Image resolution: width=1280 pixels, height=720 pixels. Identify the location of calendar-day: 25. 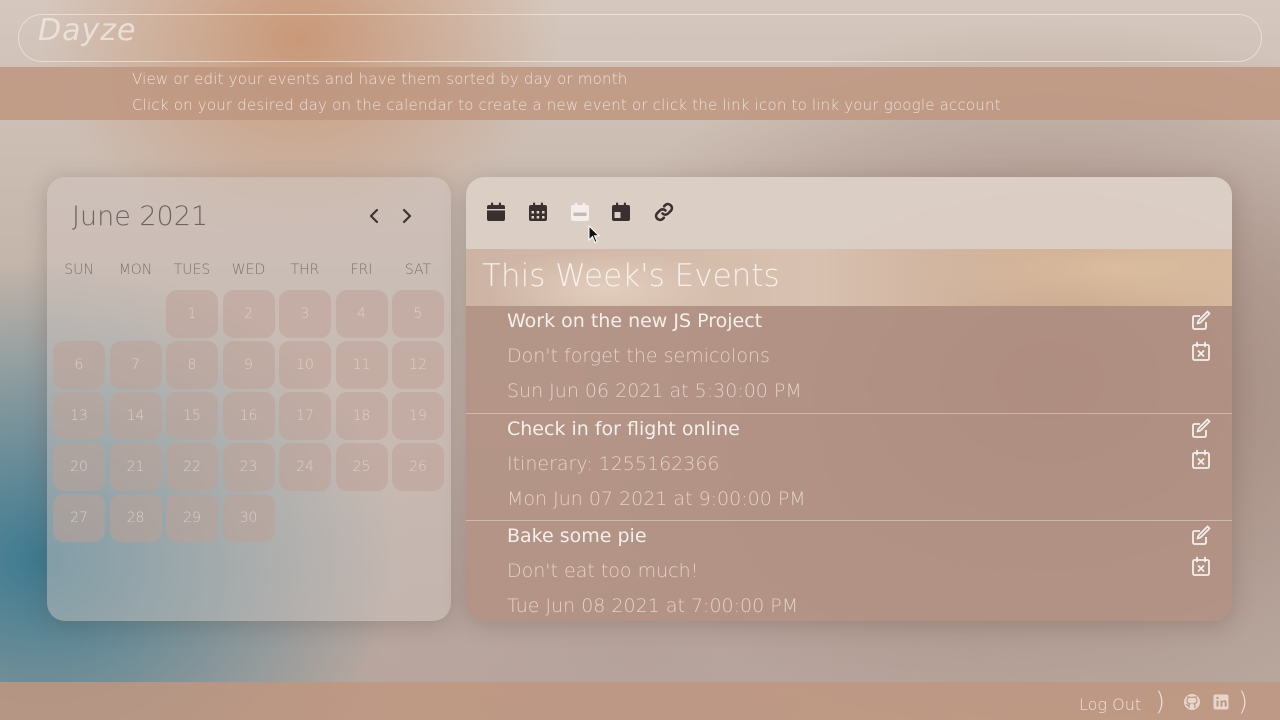
(361, 467).